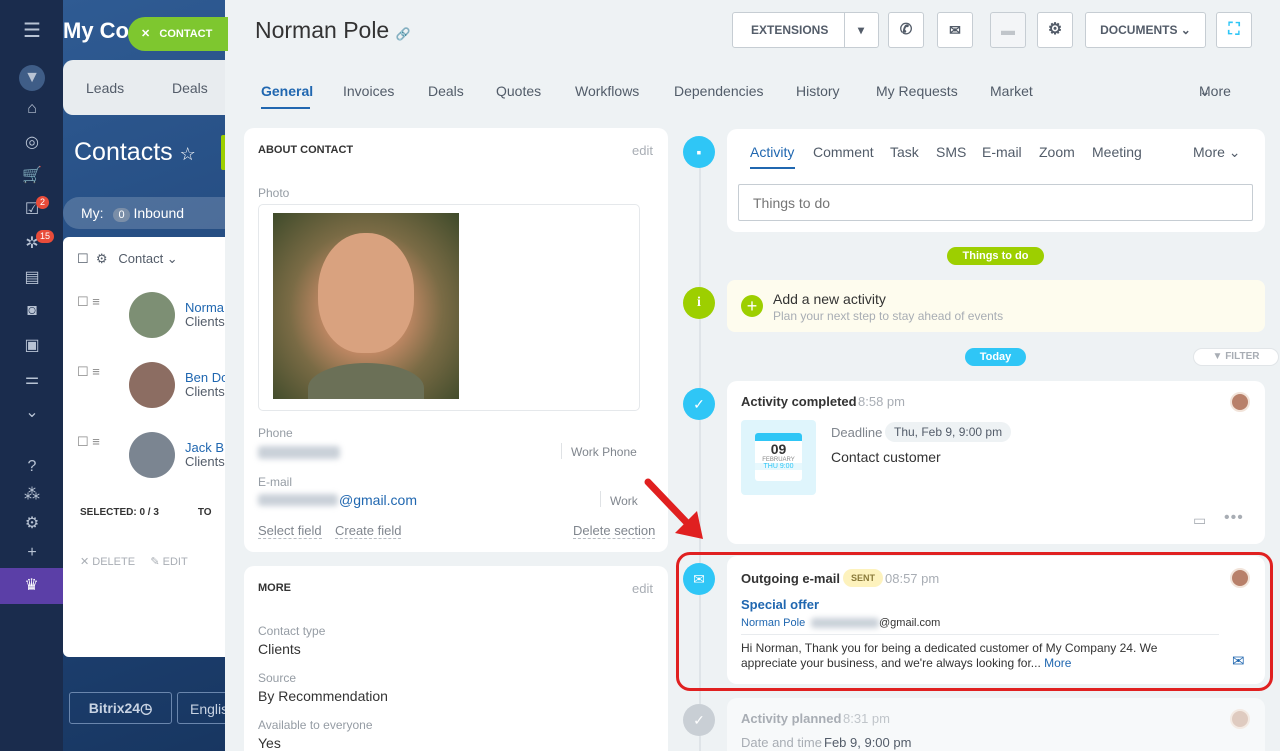 The height and width of the screenshot is (751, 1280). Describe the element at coordinates (274, 193) in the screenshot. I see `photo-label: Photo` at that location.